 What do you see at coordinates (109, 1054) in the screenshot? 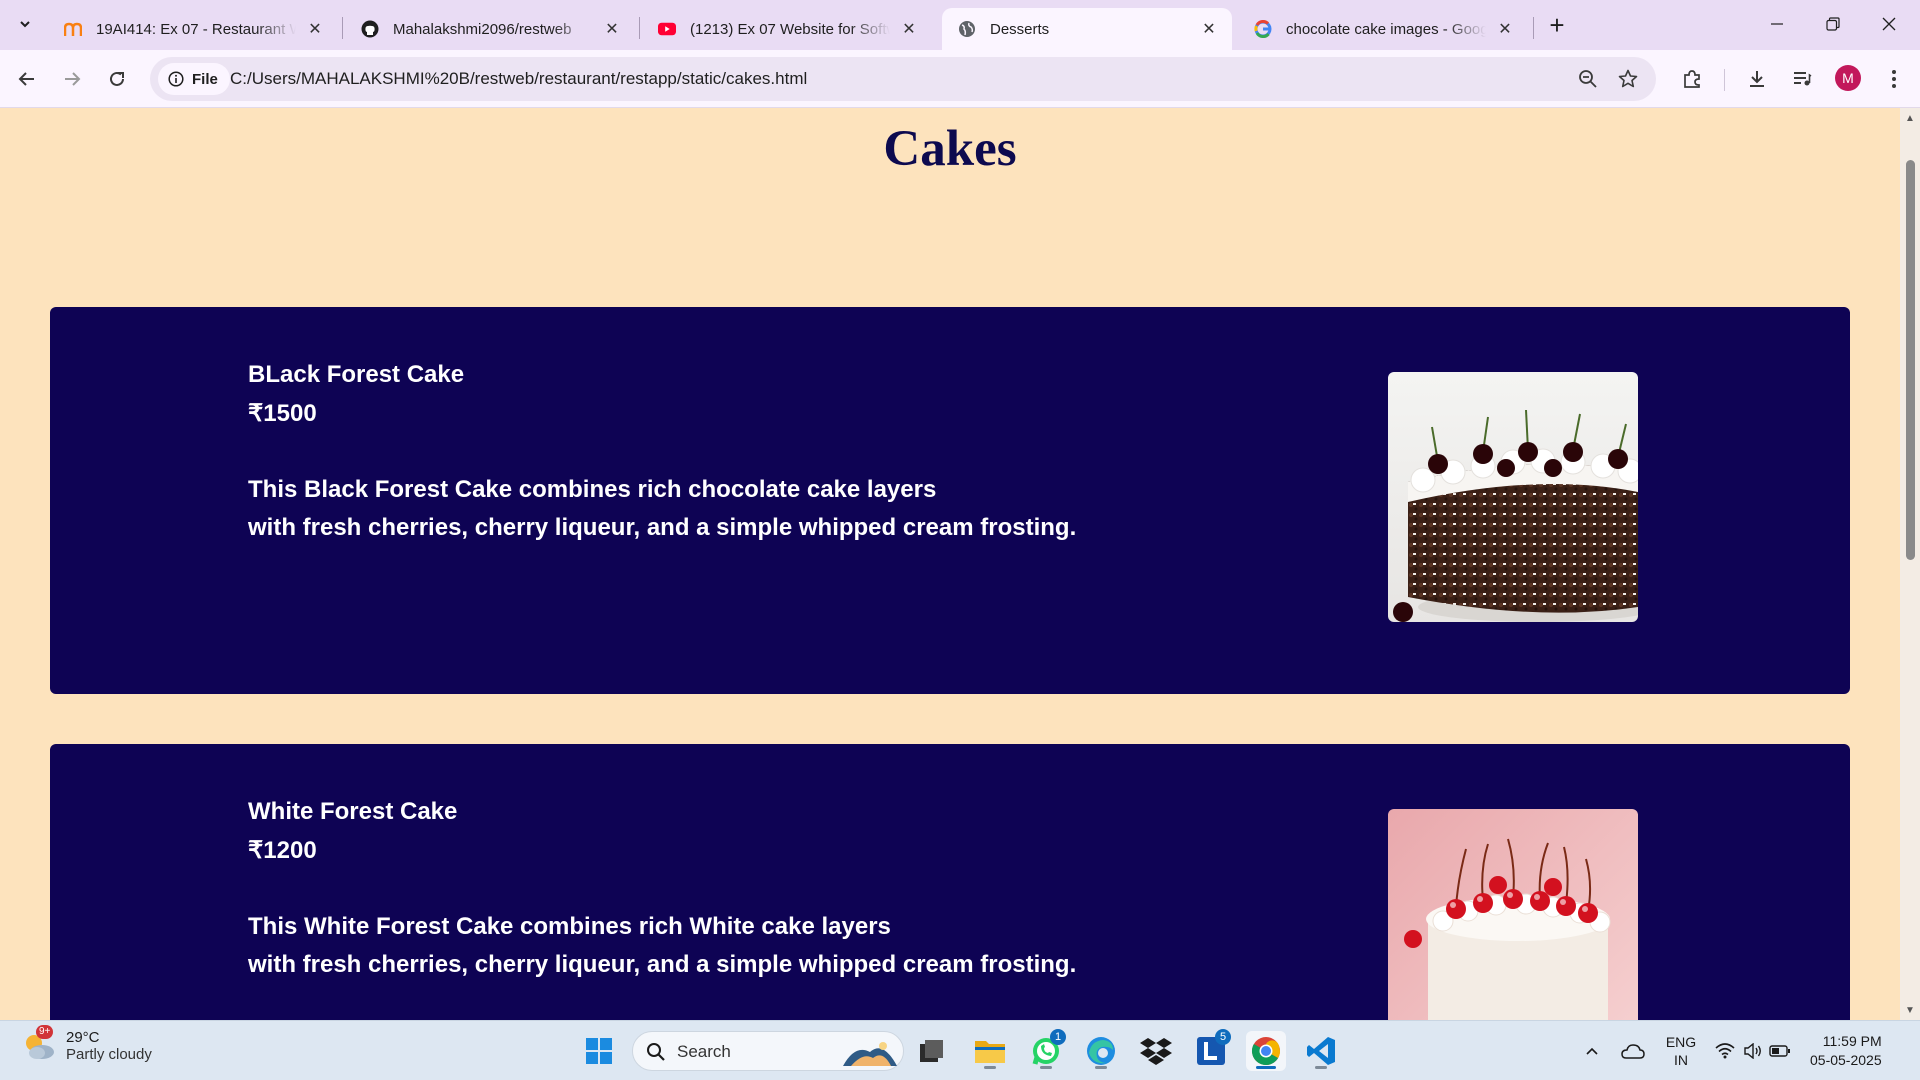
I see `weather-condition: Partly cloudy` at bounding box center [109, 1054].